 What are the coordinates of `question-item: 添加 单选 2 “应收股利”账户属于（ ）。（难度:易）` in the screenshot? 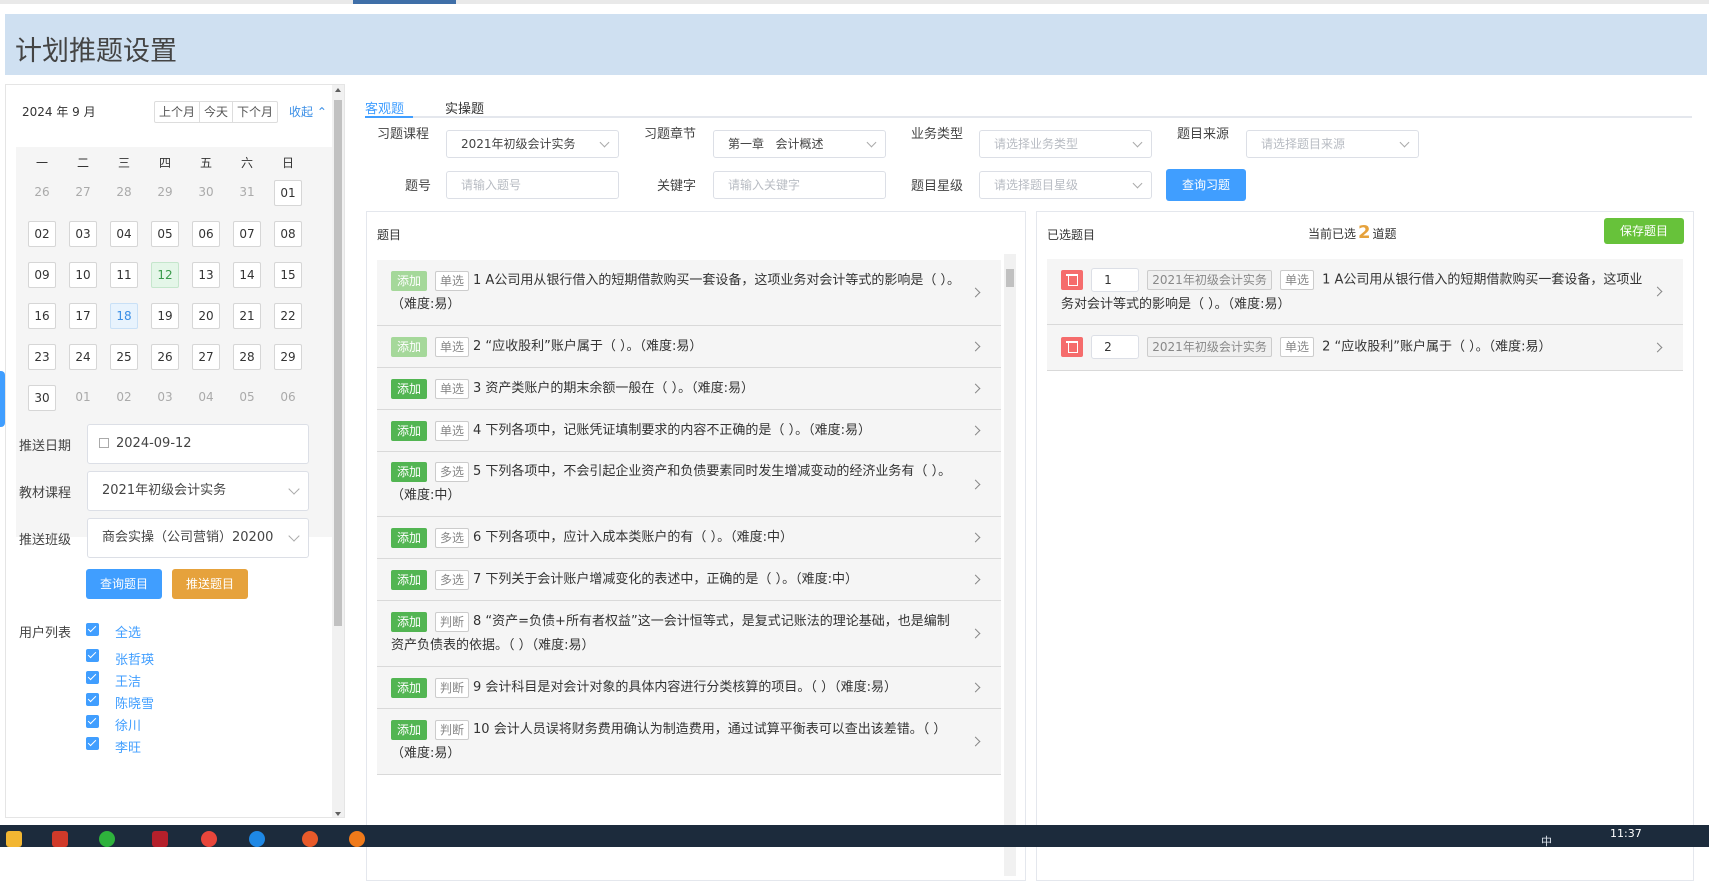 It's located at (689, 347).